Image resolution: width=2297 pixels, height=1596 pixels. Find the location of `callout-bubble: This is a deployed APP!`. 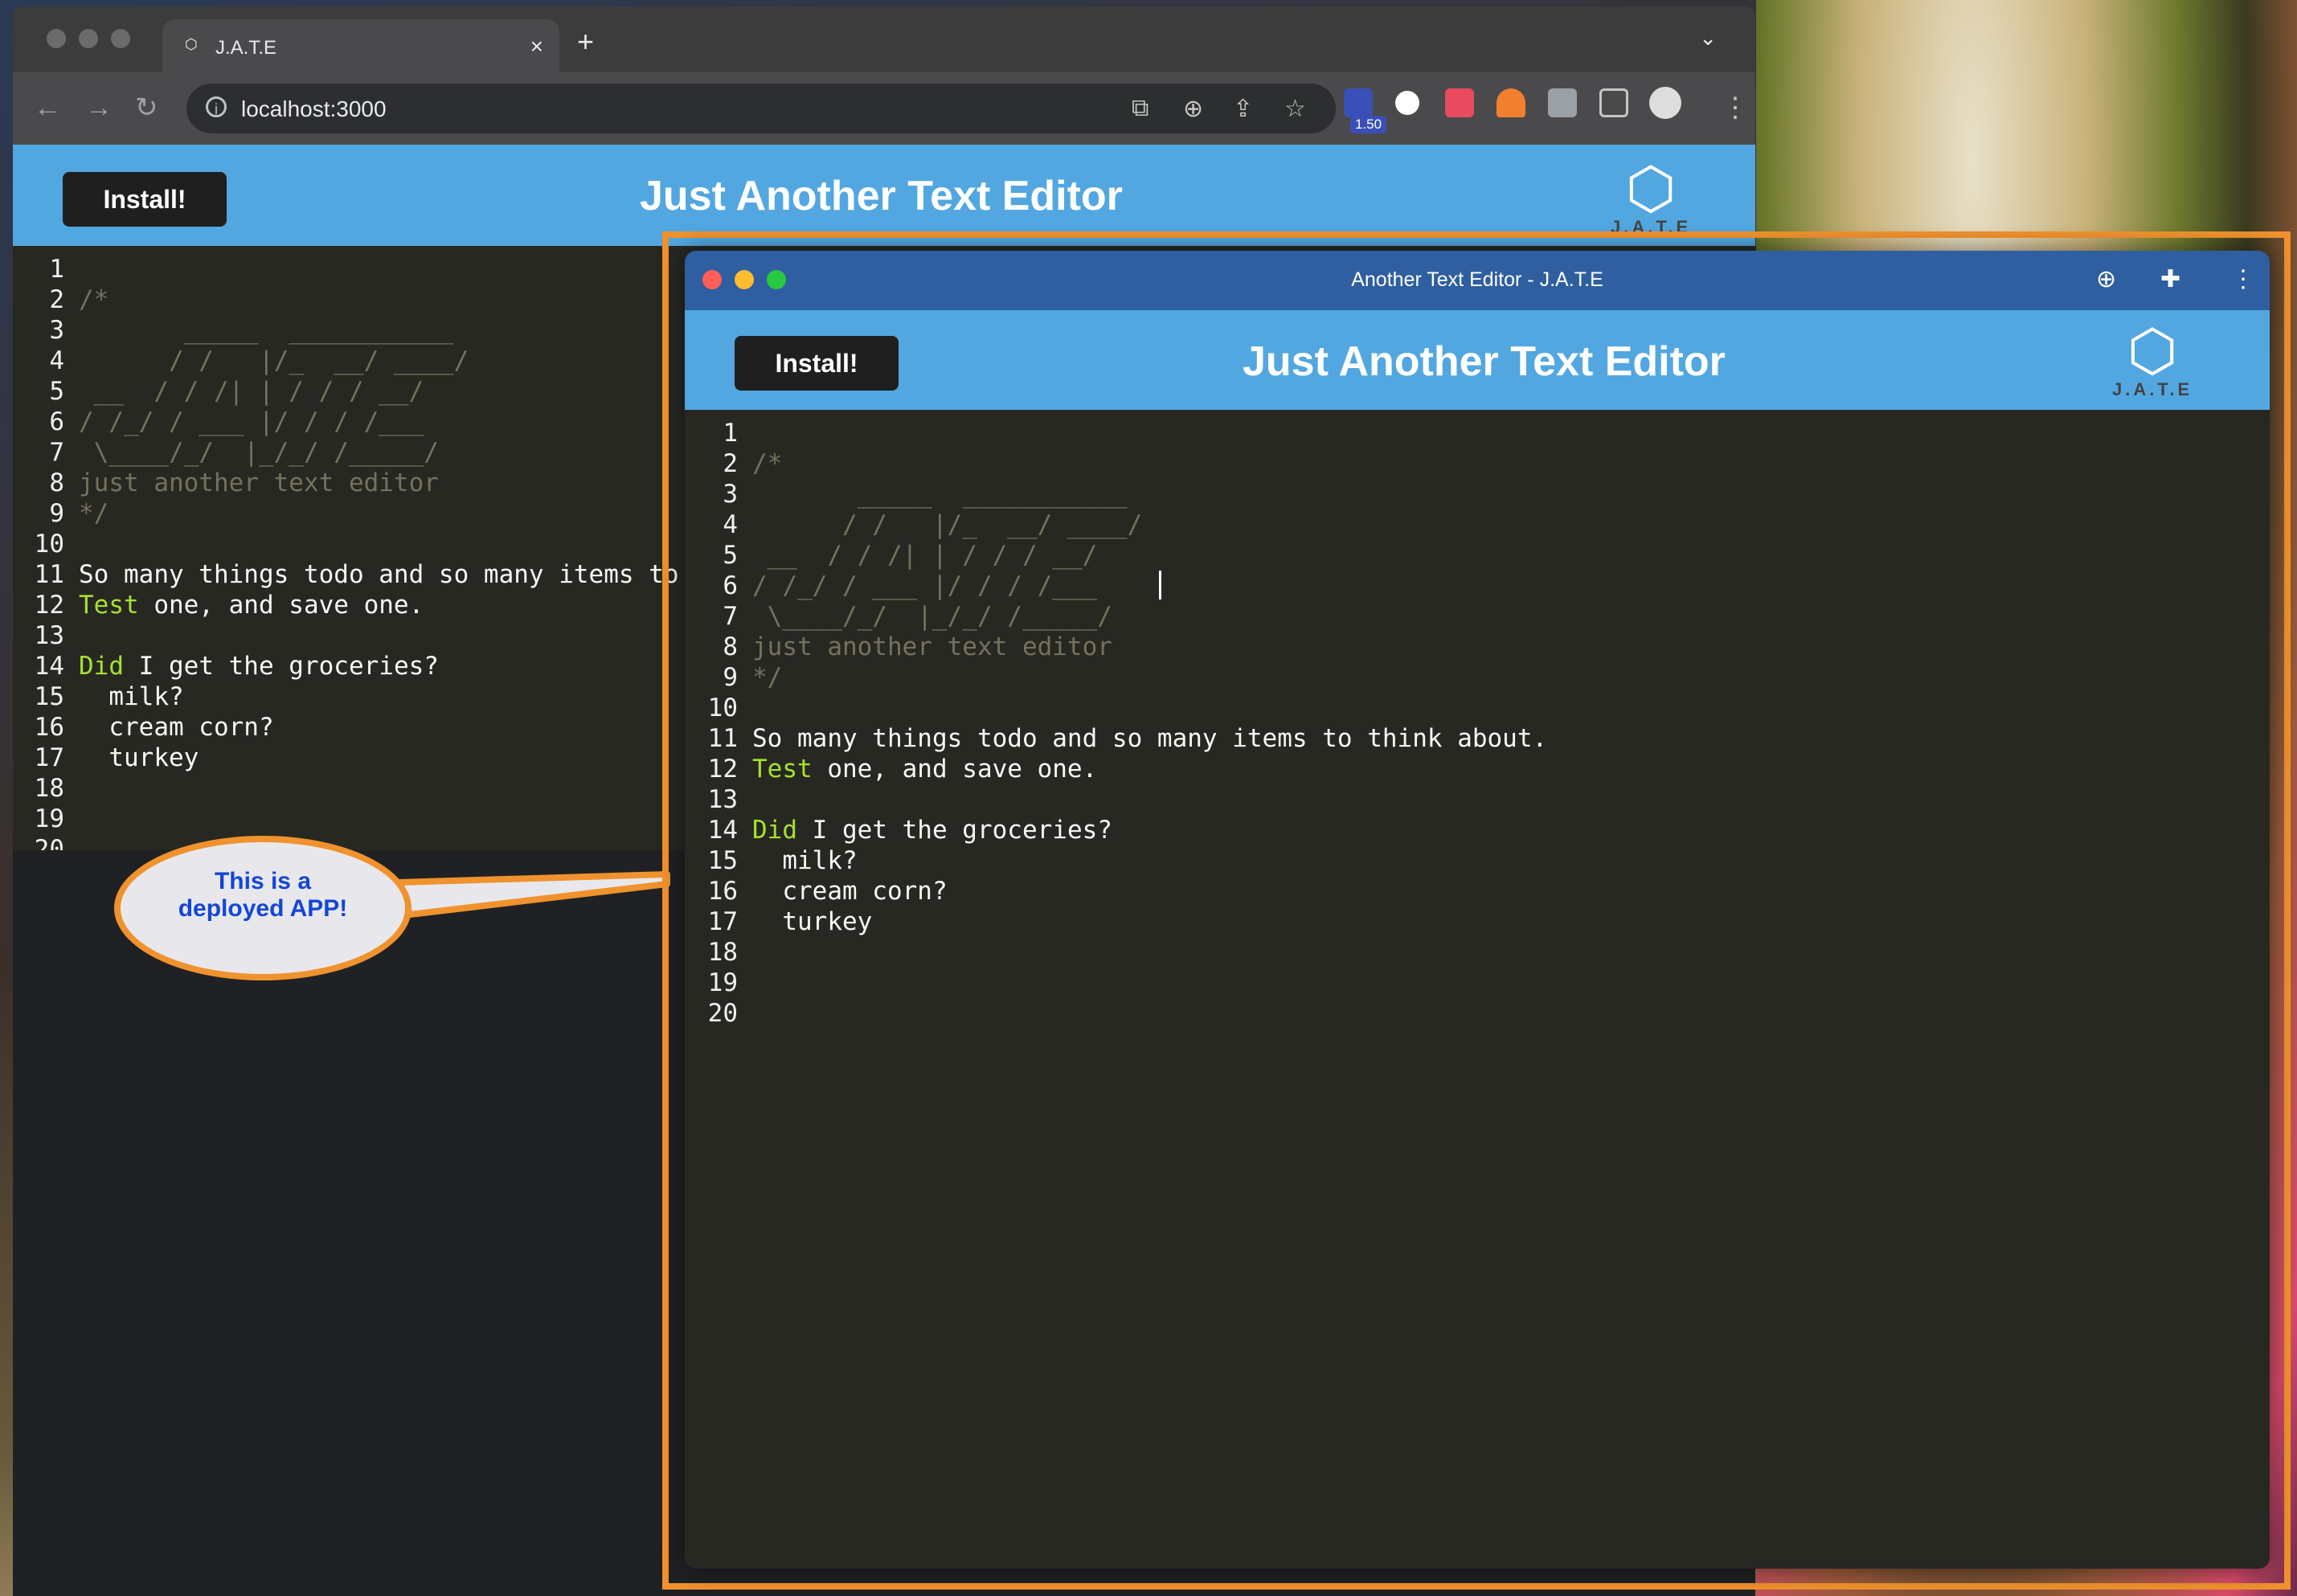

callout-bubble: This is a deployed APP! is located at coordinates (262, 908).